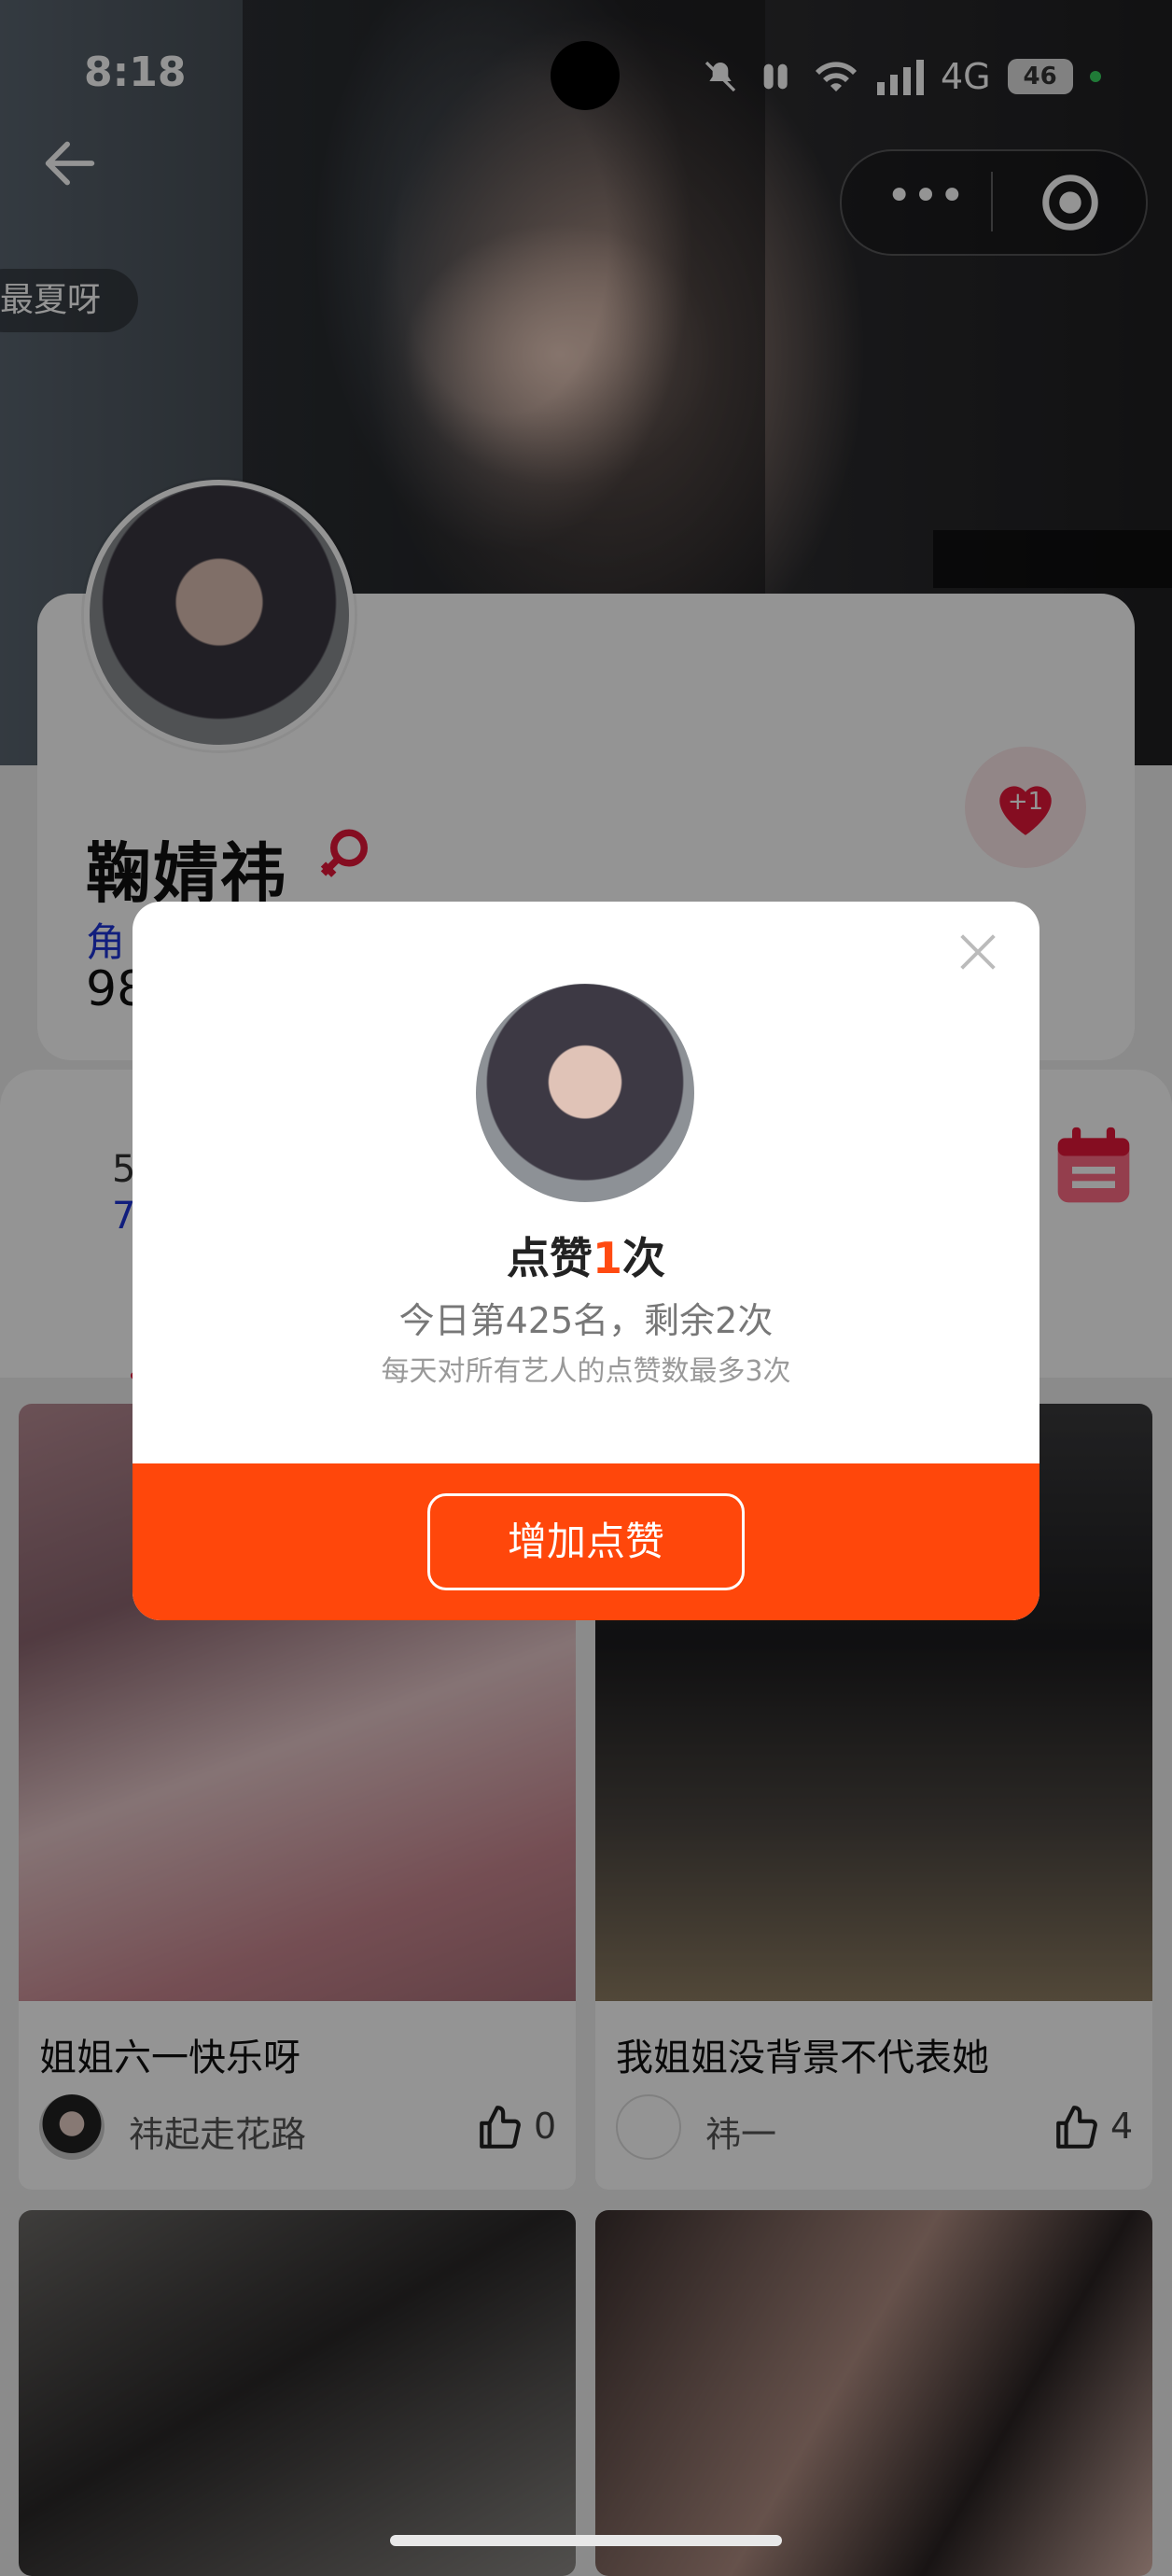 The height and width of the screenshot is (2576, 1172). I want to click on dialog-footer: 增加点赞, so click(586, 1541).